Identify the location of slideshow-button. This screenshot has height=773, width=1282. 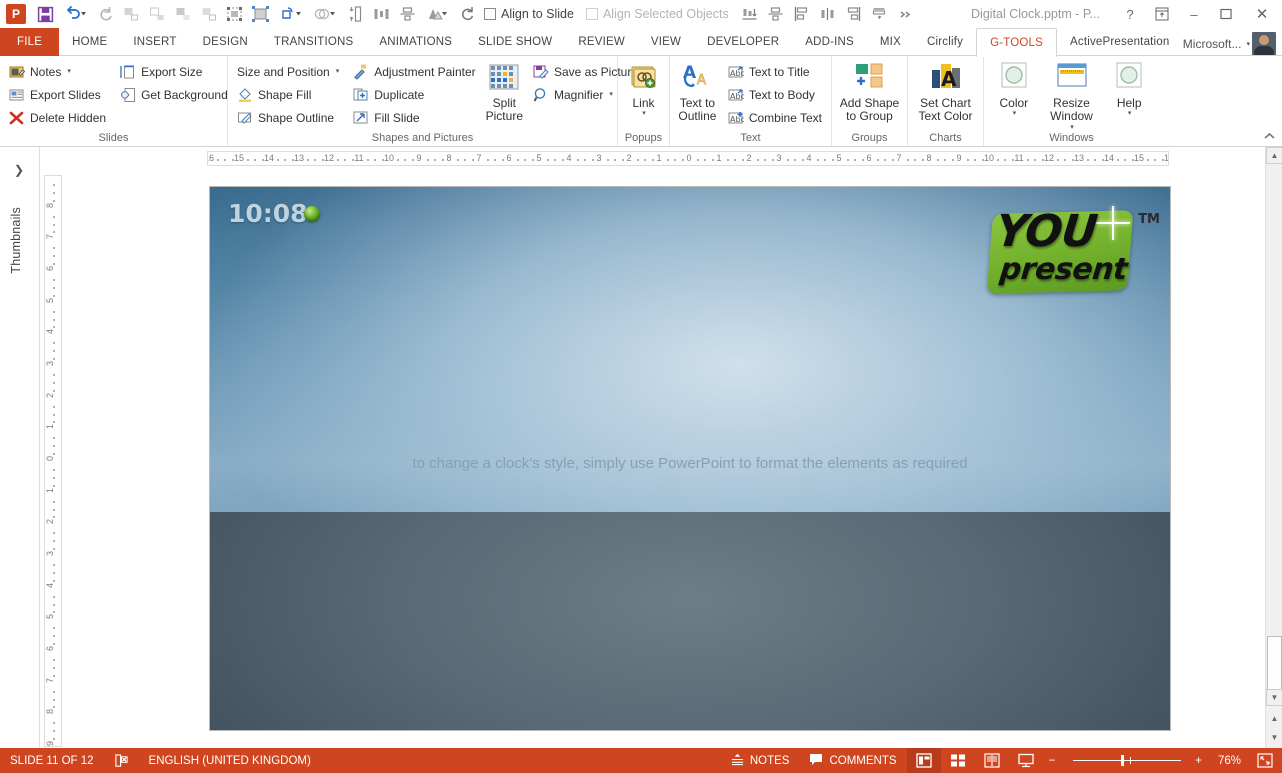
(1026, 760).